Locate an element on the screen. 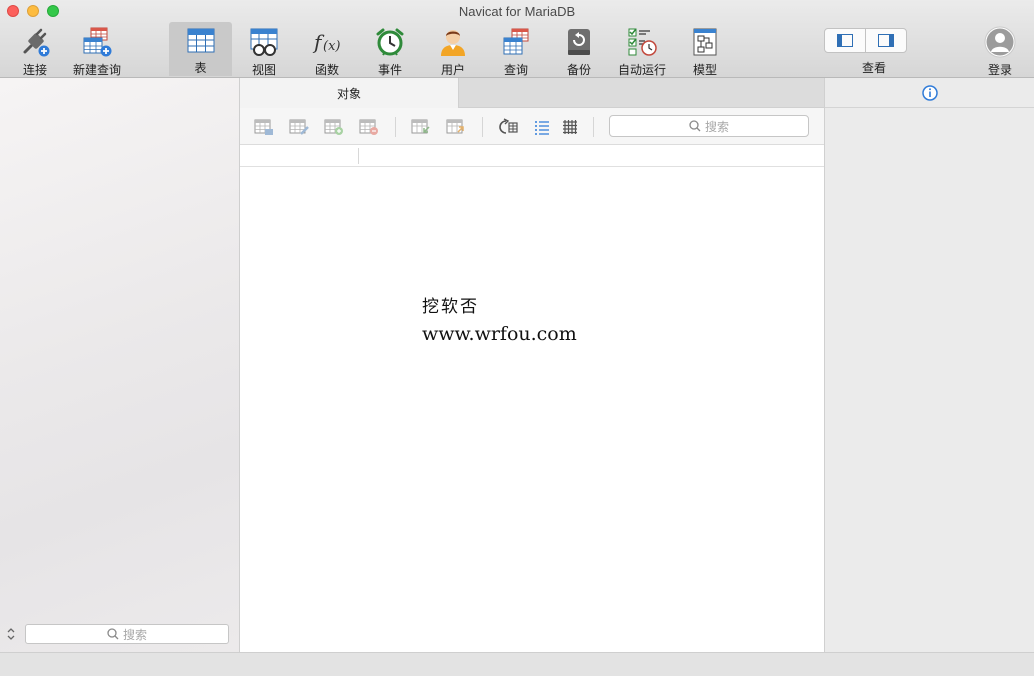 This screenshot has width=1034, height=676. toolbar-new-query-label: 新建查询 is located at coordinates (96, 70).